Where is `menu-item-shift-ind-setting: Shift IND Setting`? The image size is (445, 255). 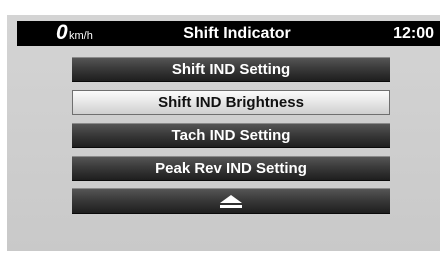
menu-item-shift-ind-setting: Shift IND Setting is located at coordinates (231, 69).